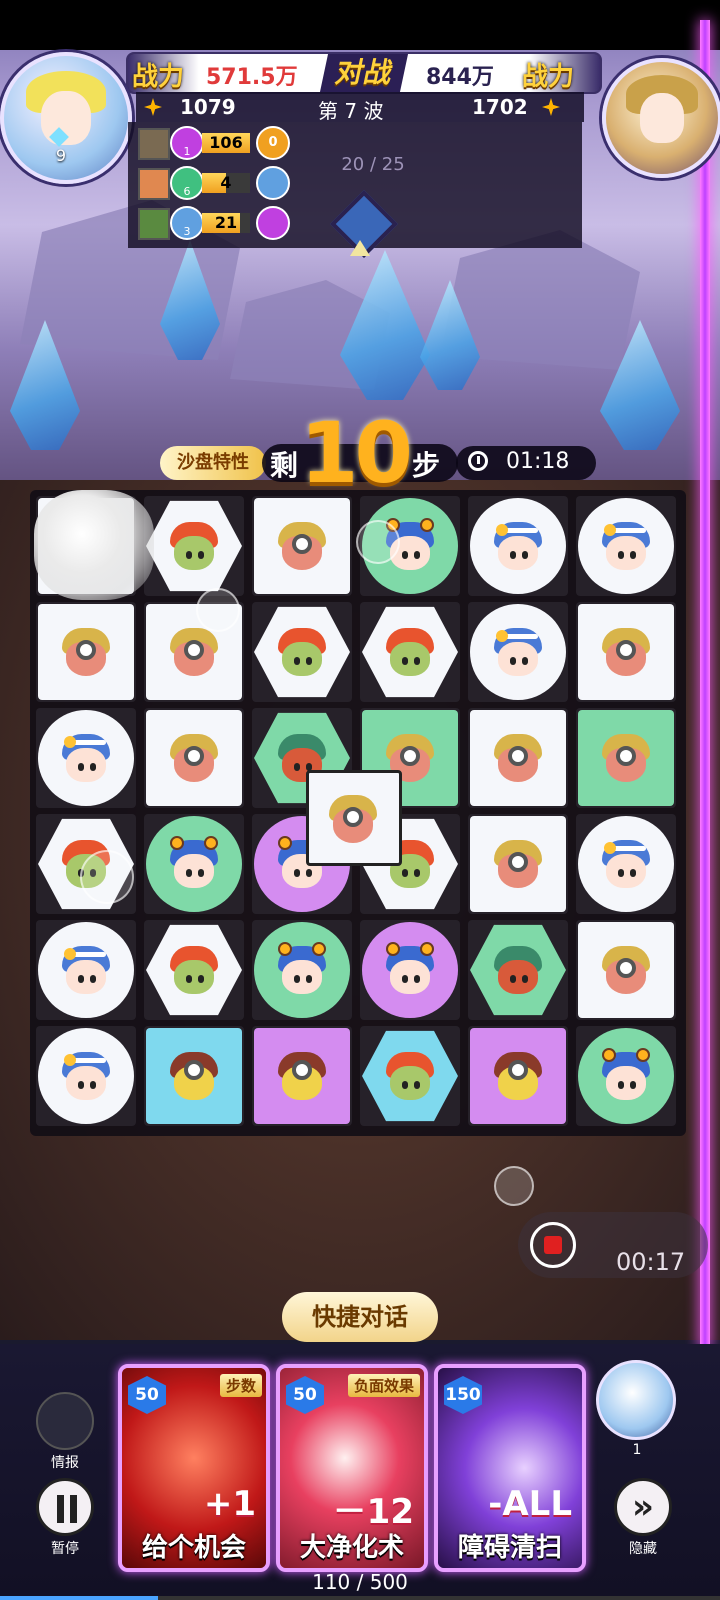  What do you see at coordinates (636, 1400) in the screenshot?
I see `helper-portrait` at bounding box center [636, 1400].